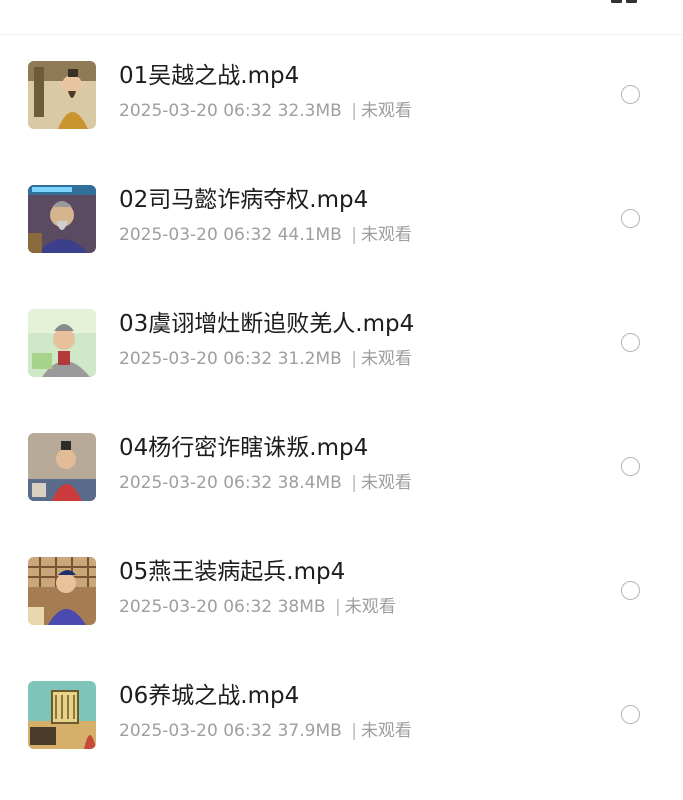 Image resolution: width=683 pixels, height=800 pixels. I want to click on file-title: 01吴越之战.mp4, so click(209, 76).